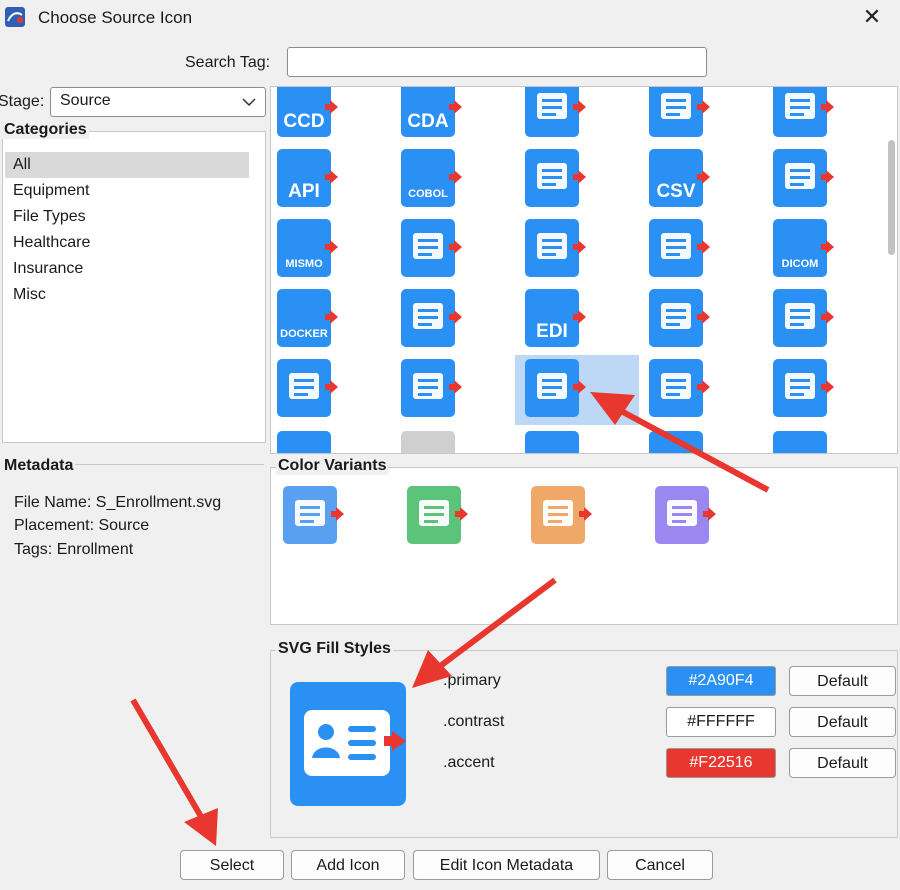 The height and width of the screenshot is (890, 900). What do you see at coordinates (803, 389) in the screenshot?
I see `factory-icon` at bounding box center [803, 389].